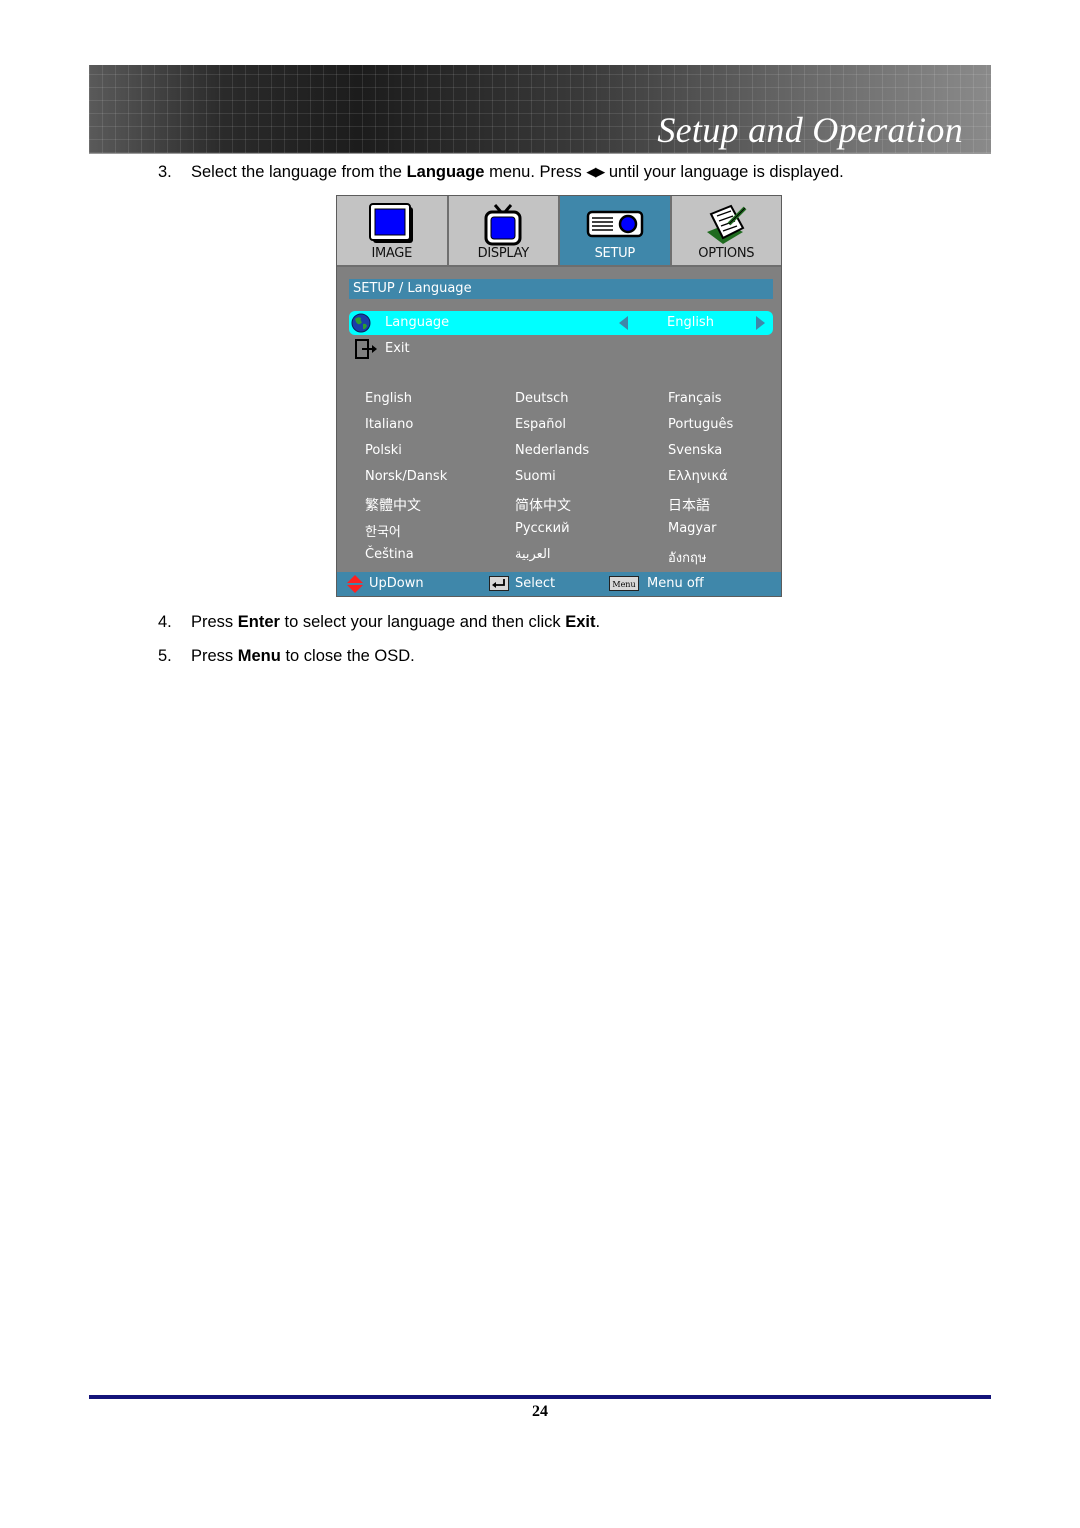 The image size is (1080, 1528). I want to click on language-option: Italiano, so click(389, 424).